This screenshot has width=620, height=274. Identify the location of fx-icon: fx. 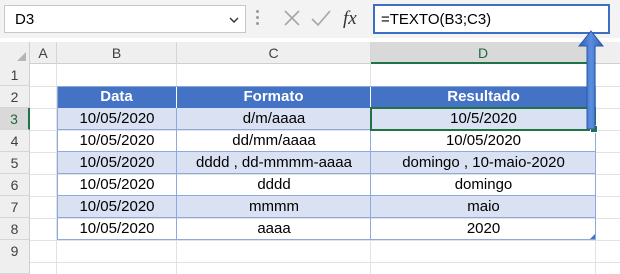
(353, 18).